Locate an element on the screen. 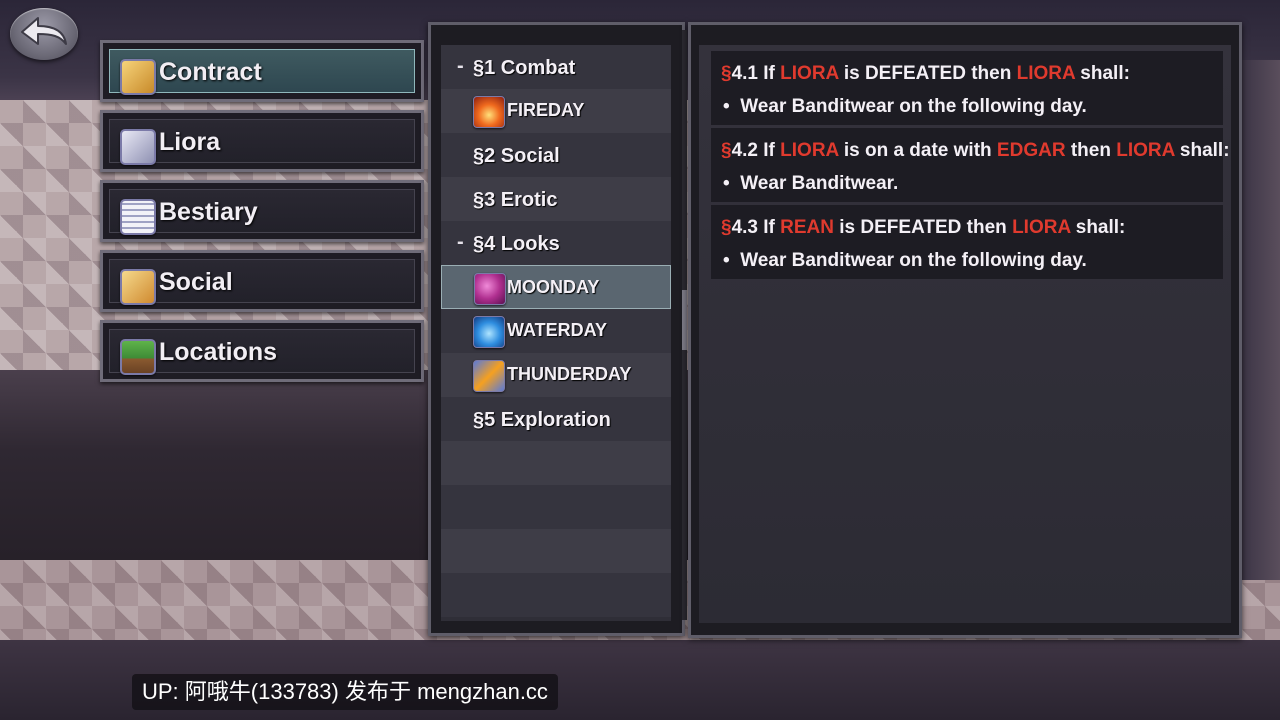 The image size is (1280, 720). scrollbar-thumb is located at coordinates (684, 320).